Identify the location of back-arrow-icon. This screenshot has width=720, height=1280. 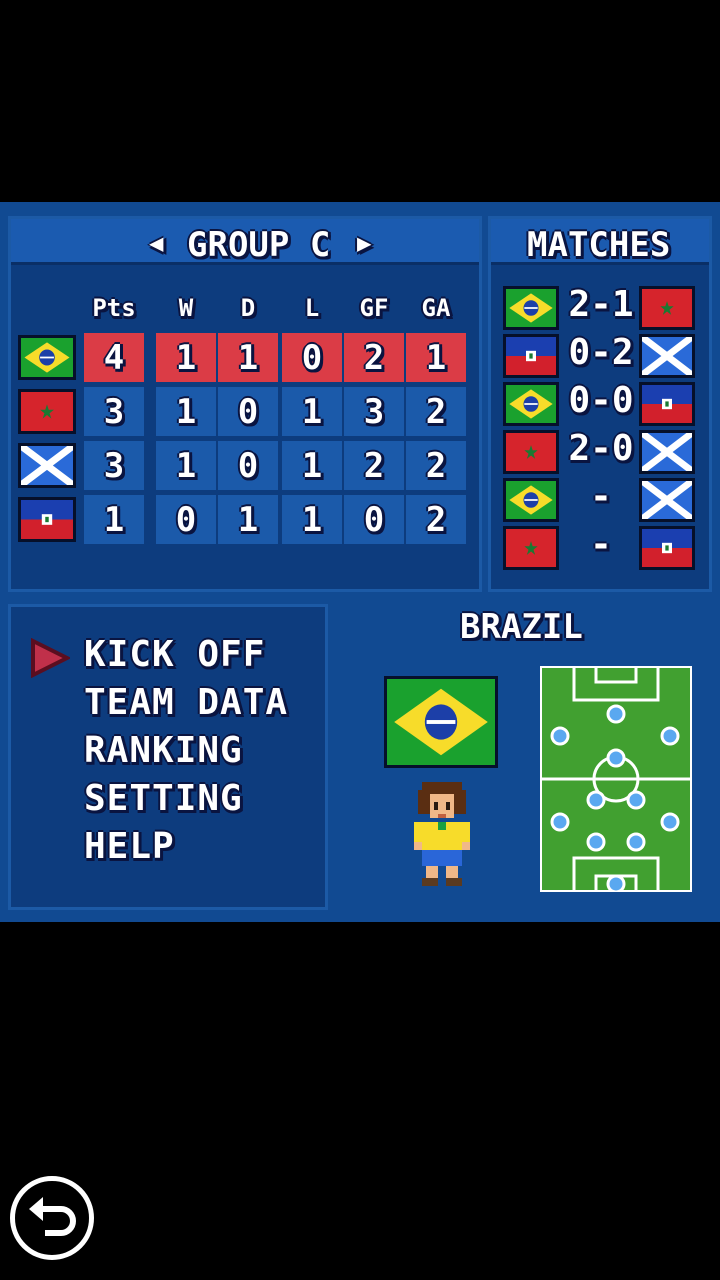
(52, 1216).